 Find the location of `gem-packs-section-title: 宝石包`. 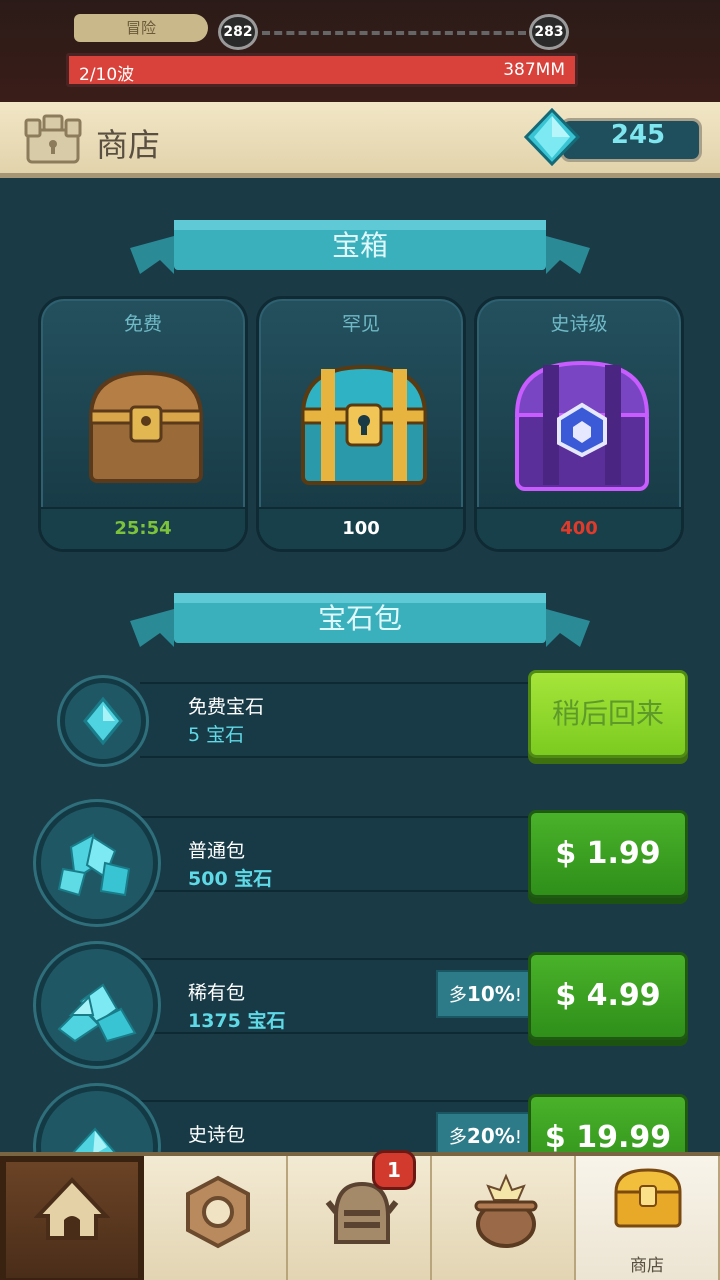

gem-packs-section-title: 宝石包 is located at coordinates (359, 618).